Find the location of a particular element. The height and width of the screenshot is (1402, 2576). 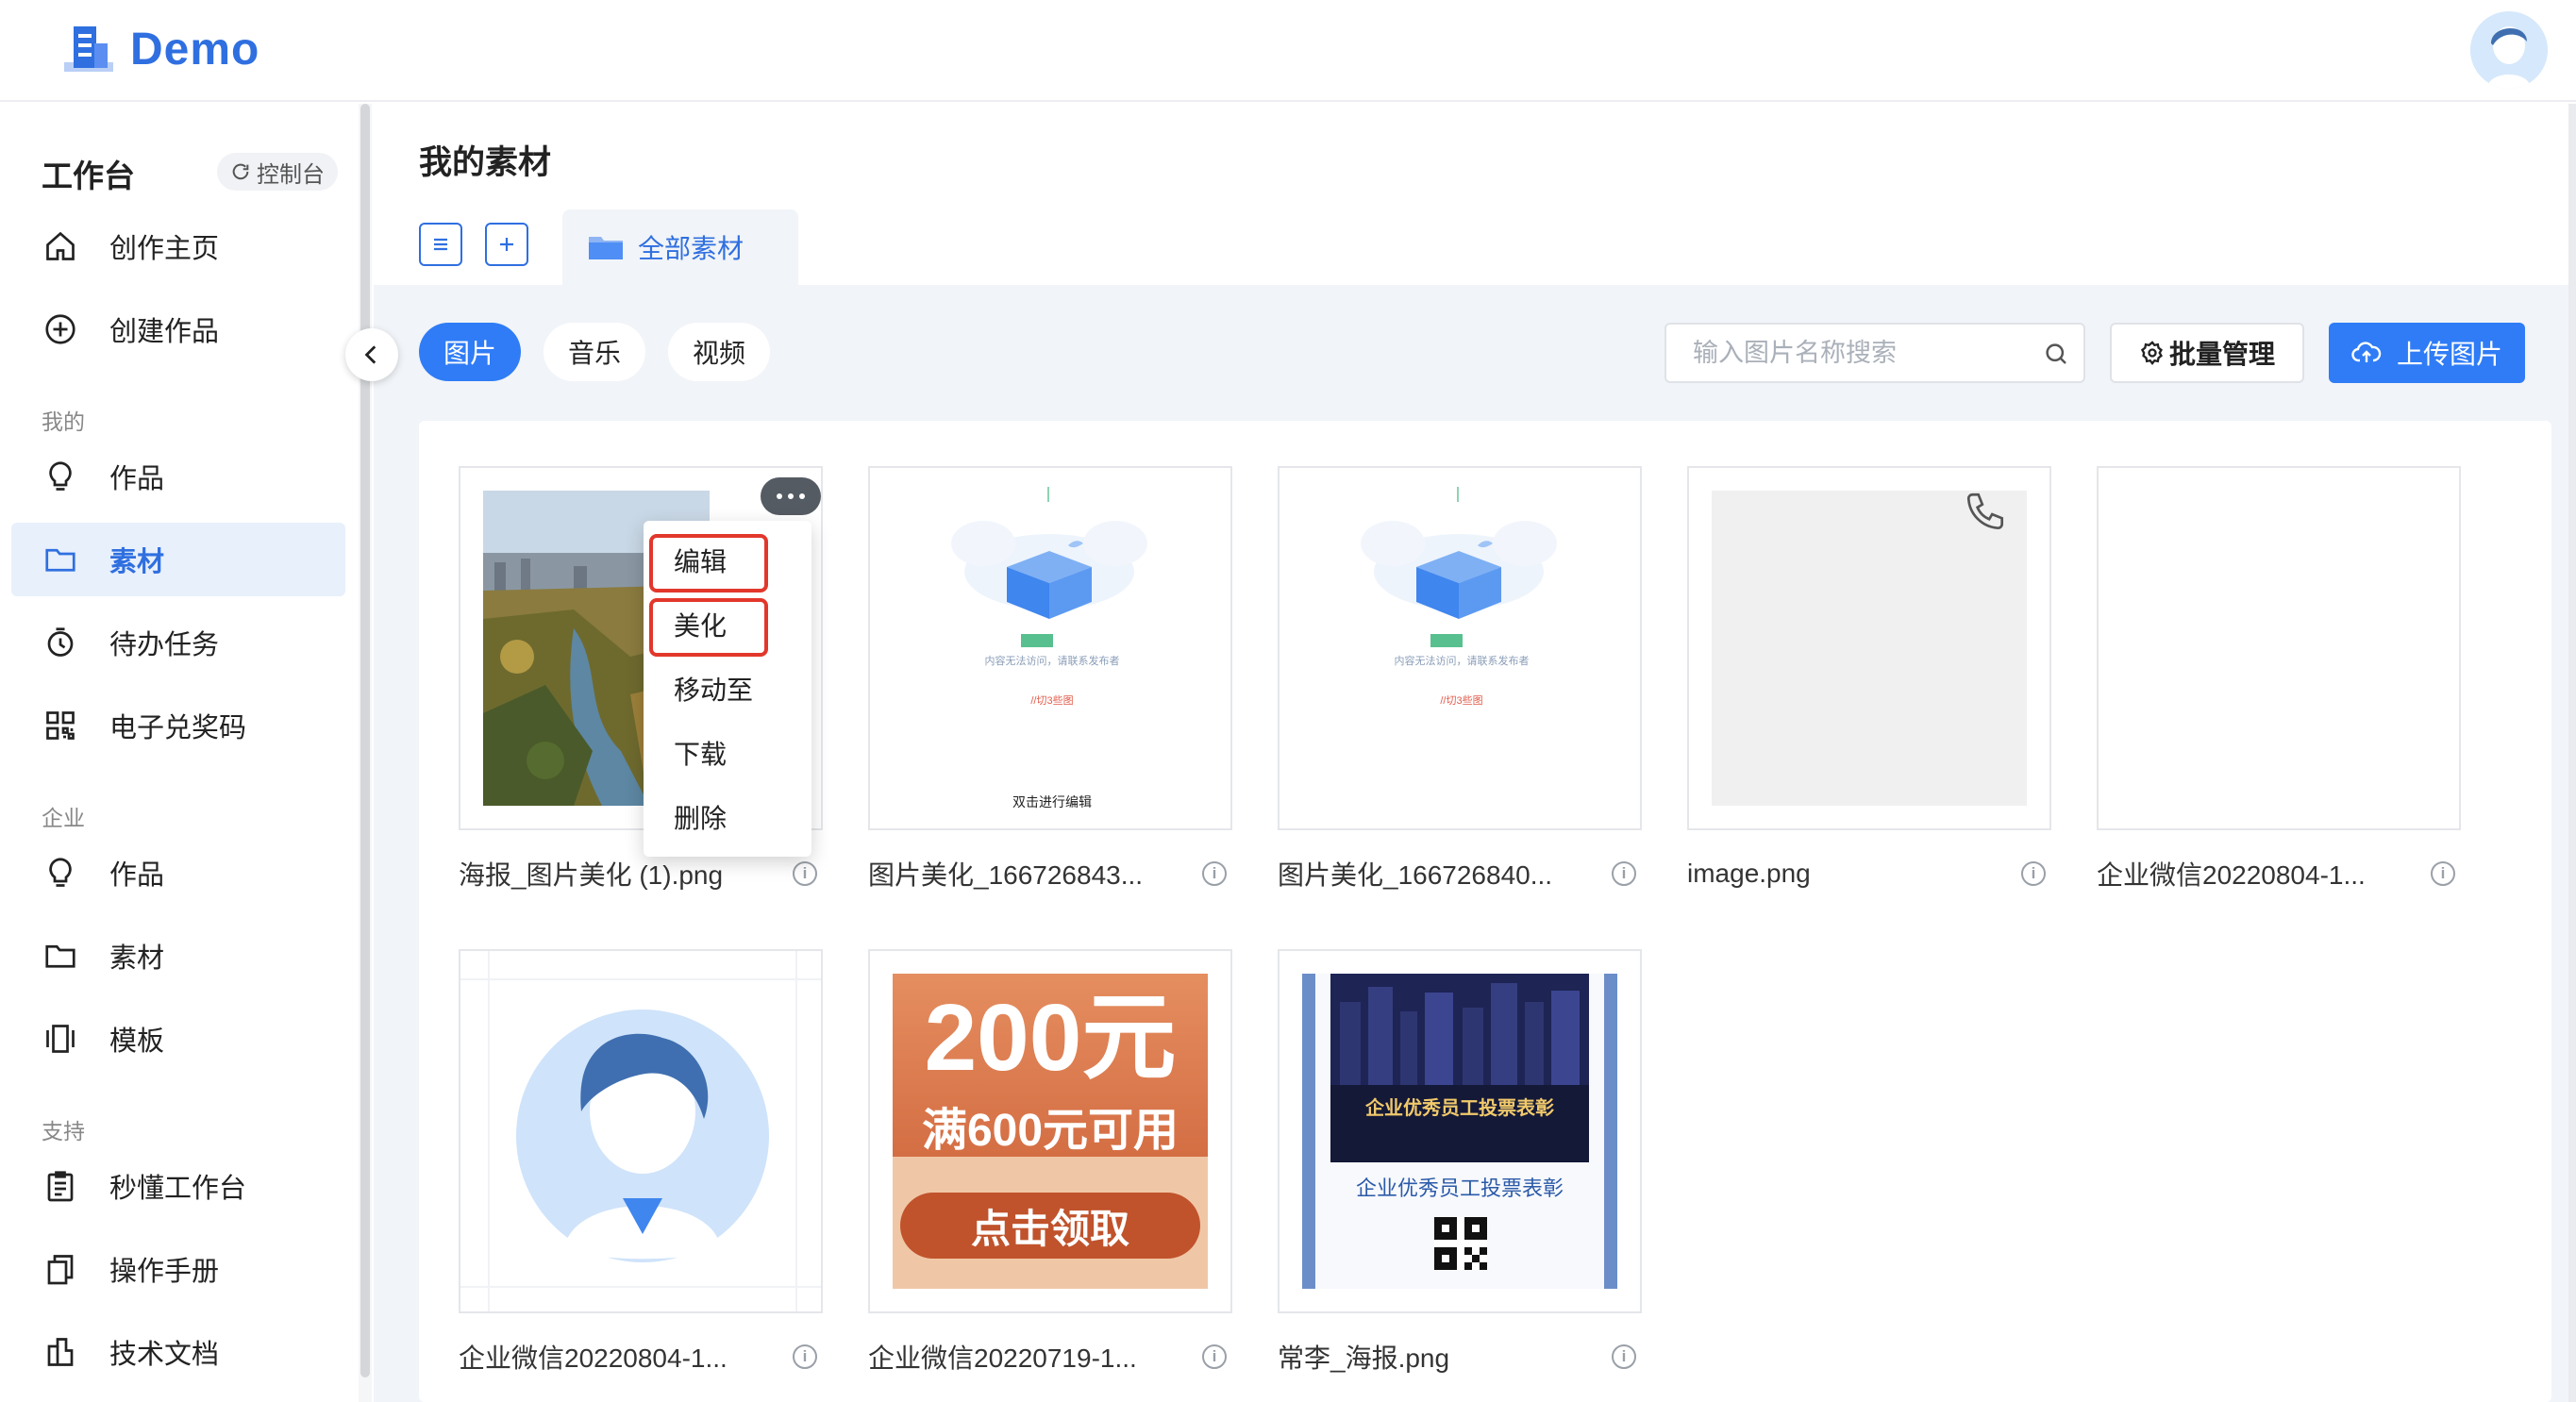

sidebar-item-todo: 待办任务 is located at coordinates (178, 642).